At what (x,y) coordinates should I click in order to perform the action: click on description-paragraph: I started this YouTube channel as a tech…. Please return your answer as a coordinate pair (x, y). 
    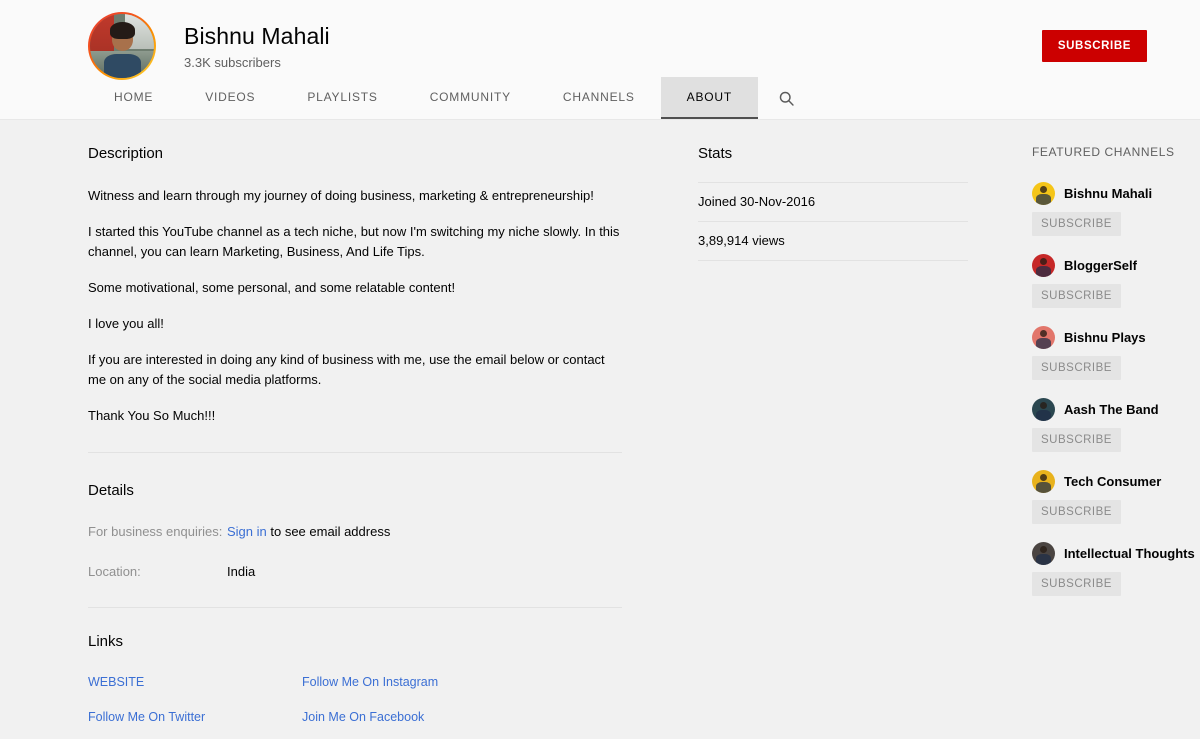
    Looking at the image, I should click on (354, 241).